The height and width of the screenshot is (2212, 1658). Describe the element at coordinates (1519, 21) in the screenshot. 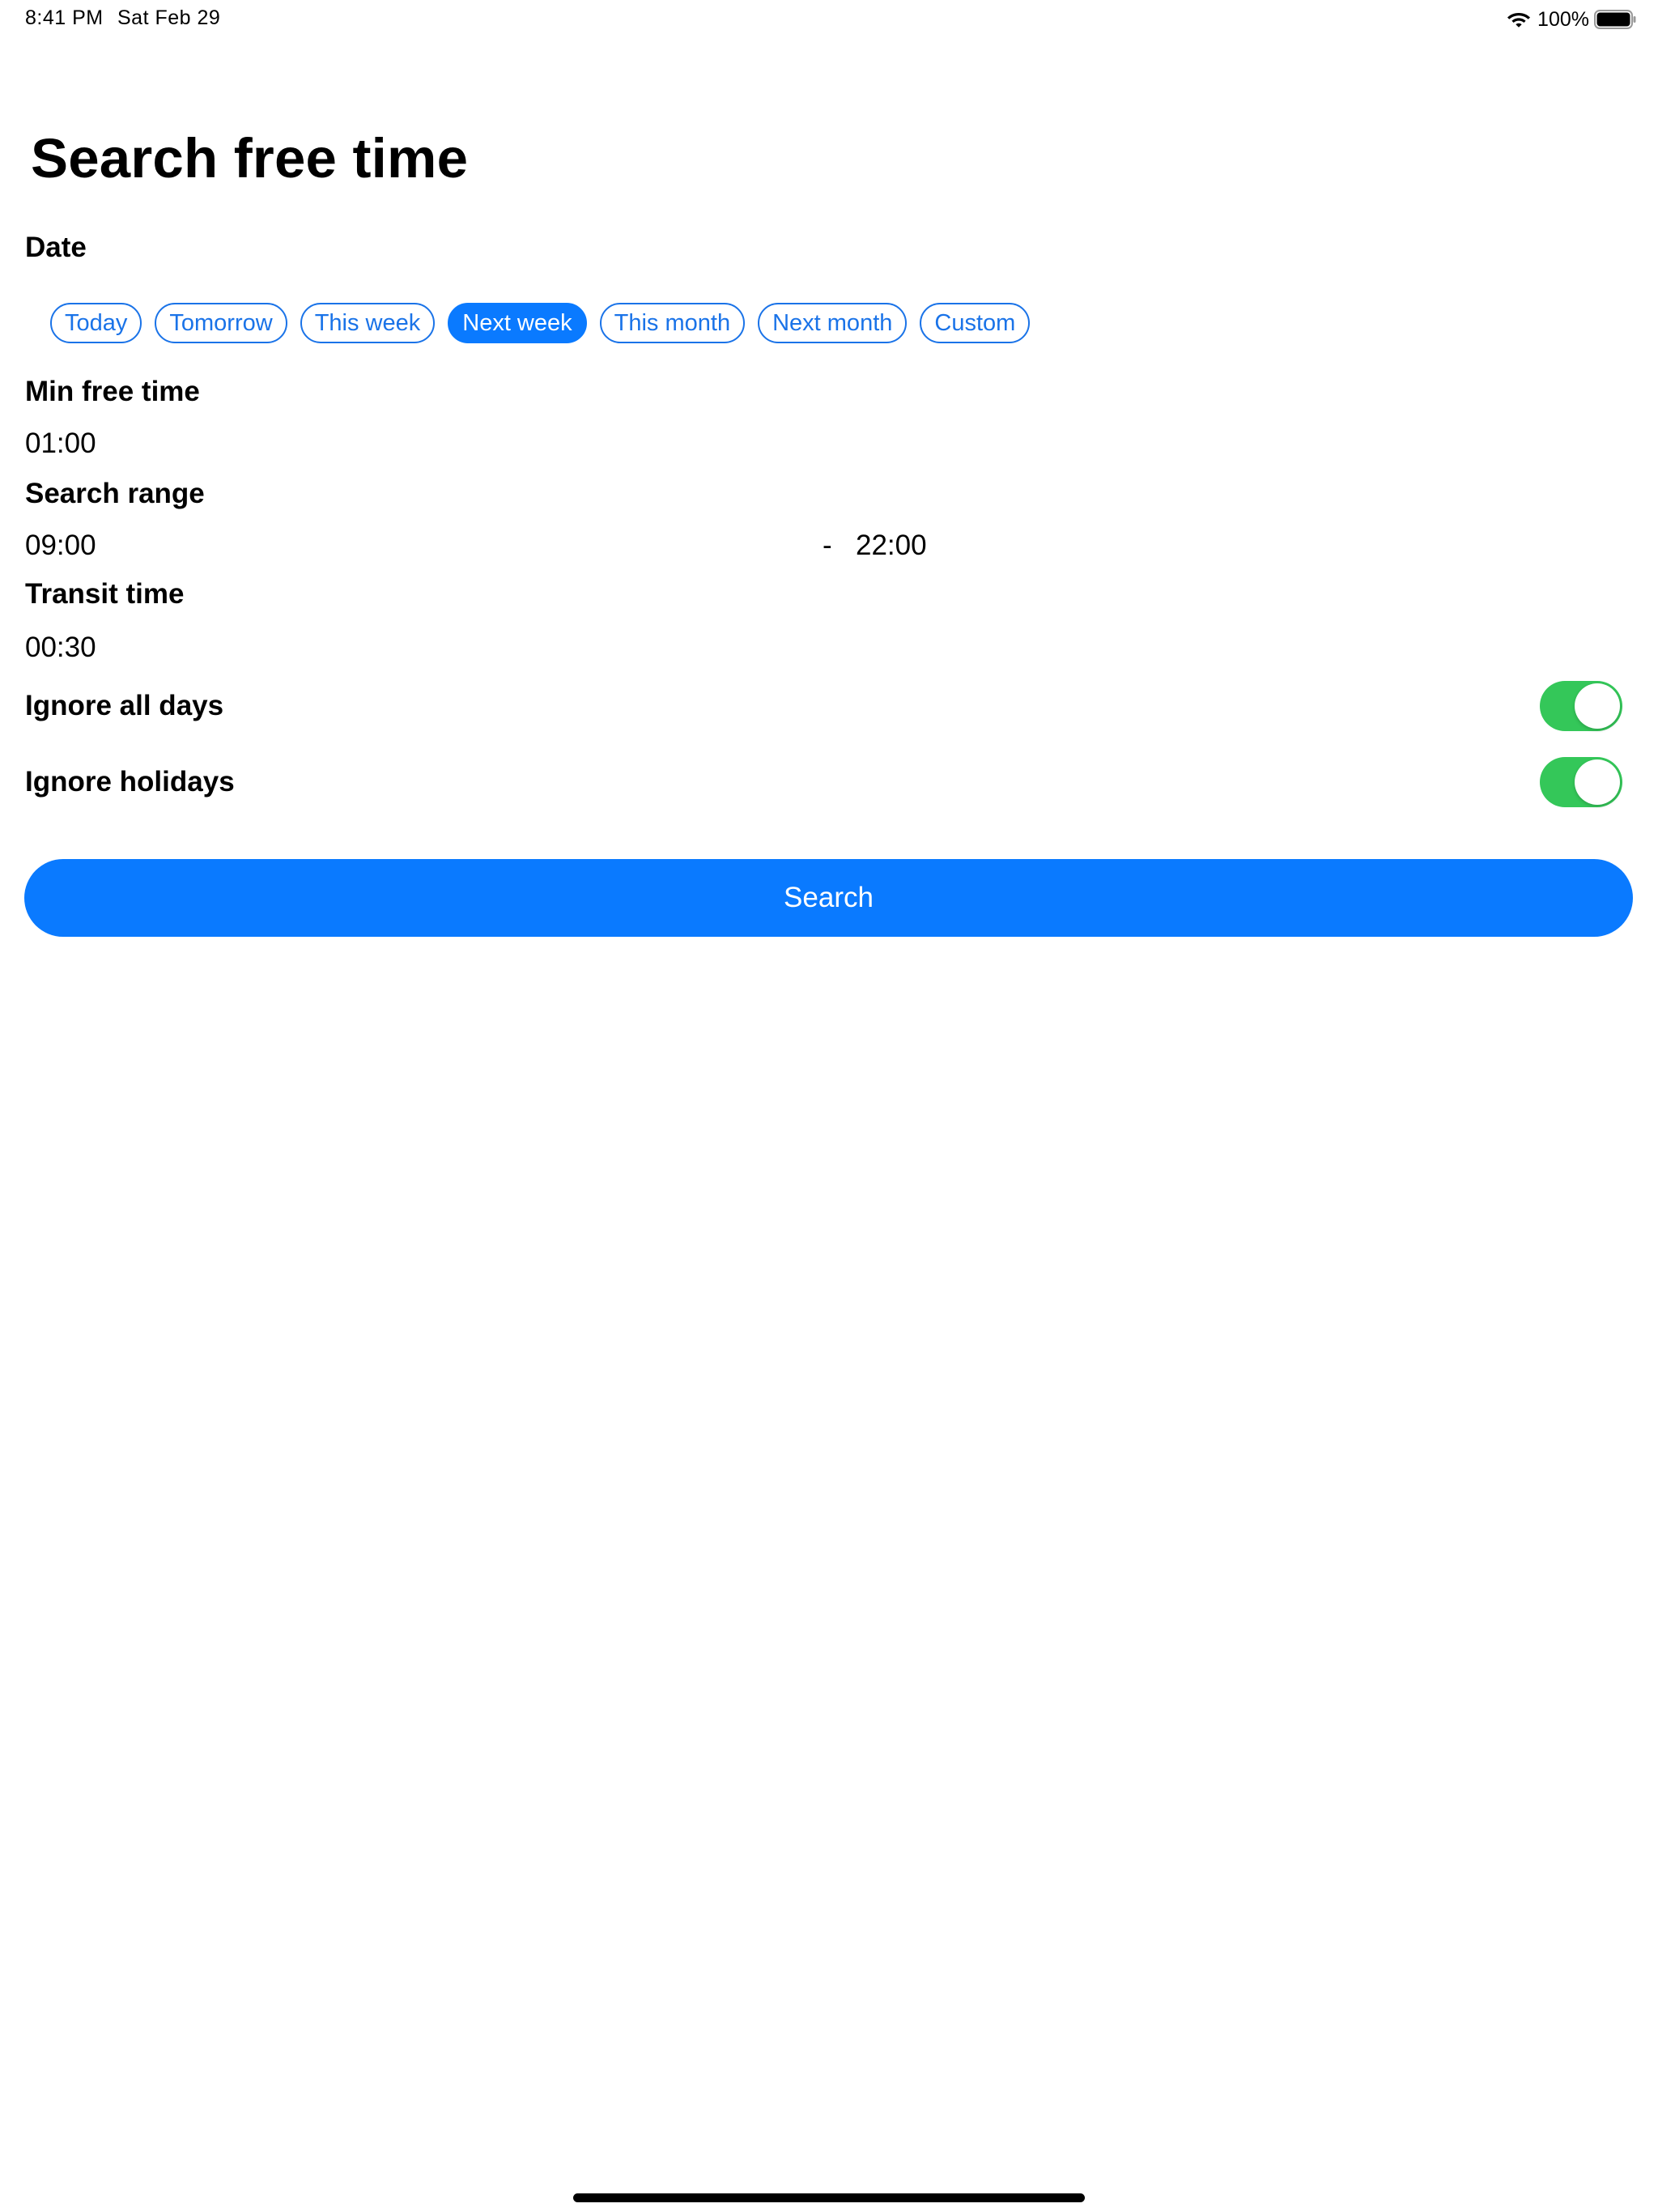

I see `wifi-icon` at that location.